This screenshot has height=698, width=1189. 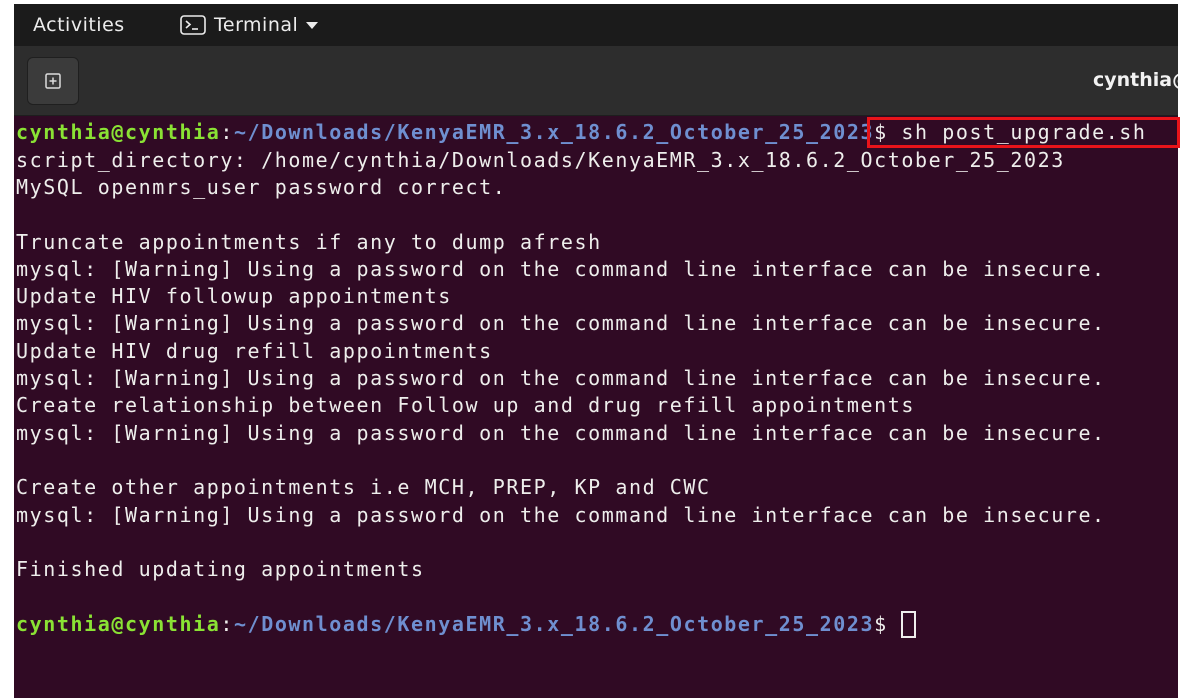 I want to click on window-title: cynthia@, so click(x=1135, y=80).